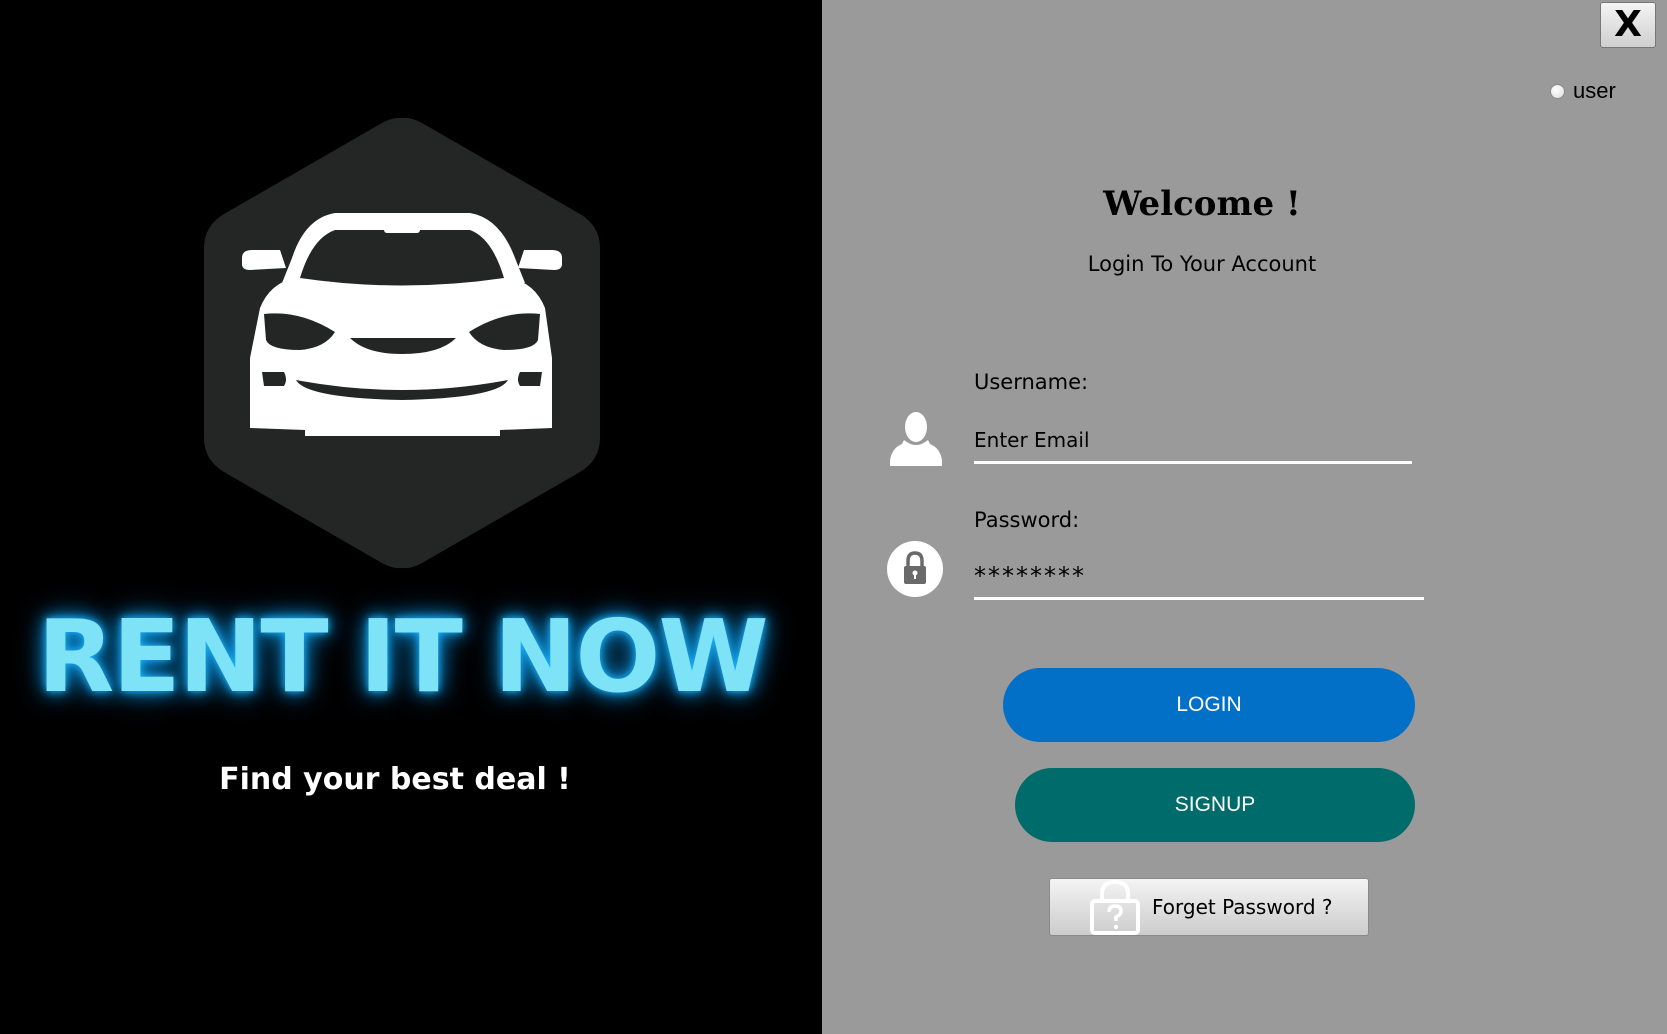 The height and width of the screenshot is (1034, 1667). Describe the element at coordinates (402, 343) in the screenshot. I see `car-hexagon-logo` at that location.